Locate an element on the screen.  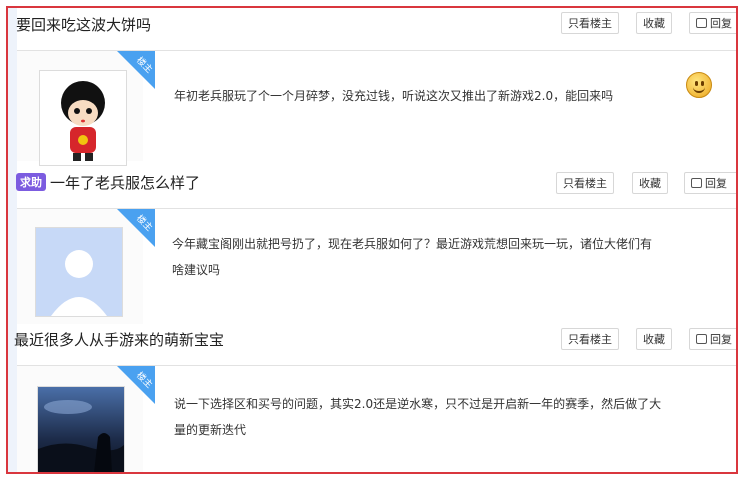
thread-title: 求助 一年了老兵服怎么样了 is located at coordinates (108, 182).